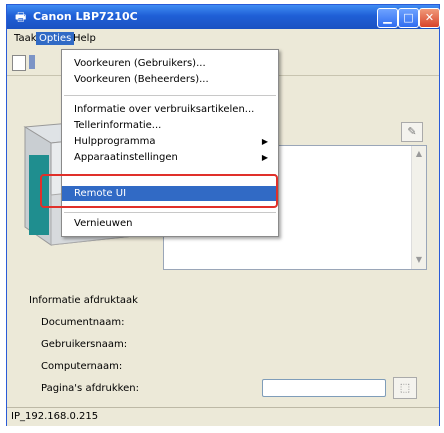 Image resolution: width=444 pixels, height=433 pixels. I want to click on edit-icon: ✎, so click(412, 132).